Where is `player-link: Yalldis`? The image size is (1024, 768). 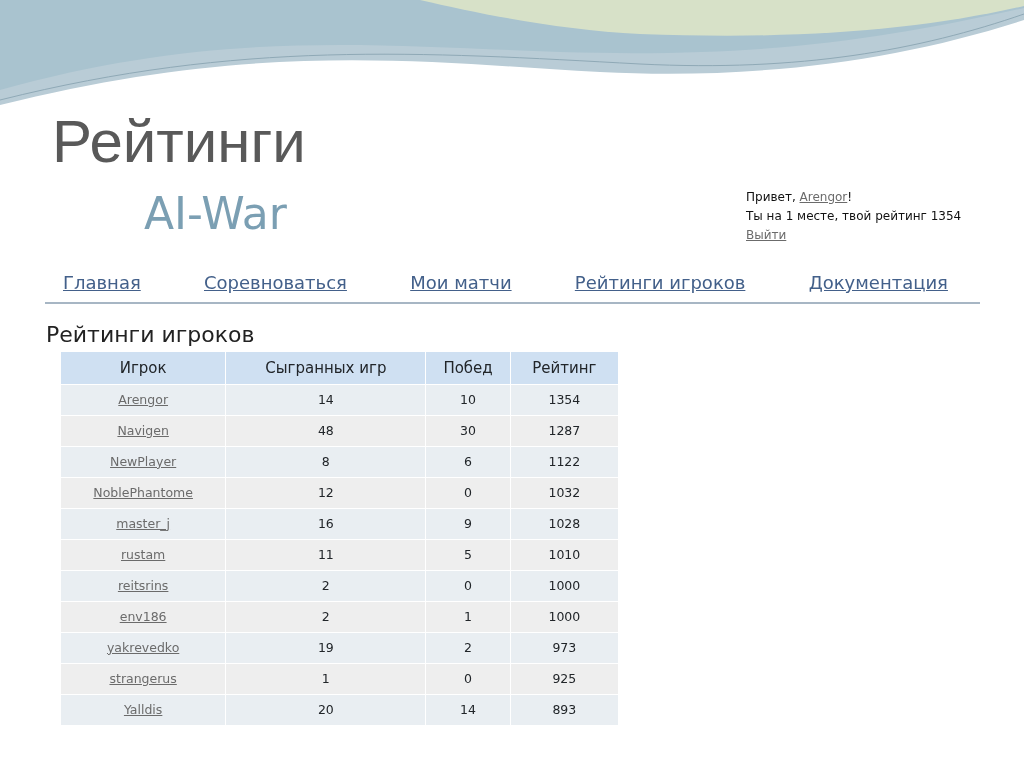 player-link: Yalldis is located at coordinates (143, 709).